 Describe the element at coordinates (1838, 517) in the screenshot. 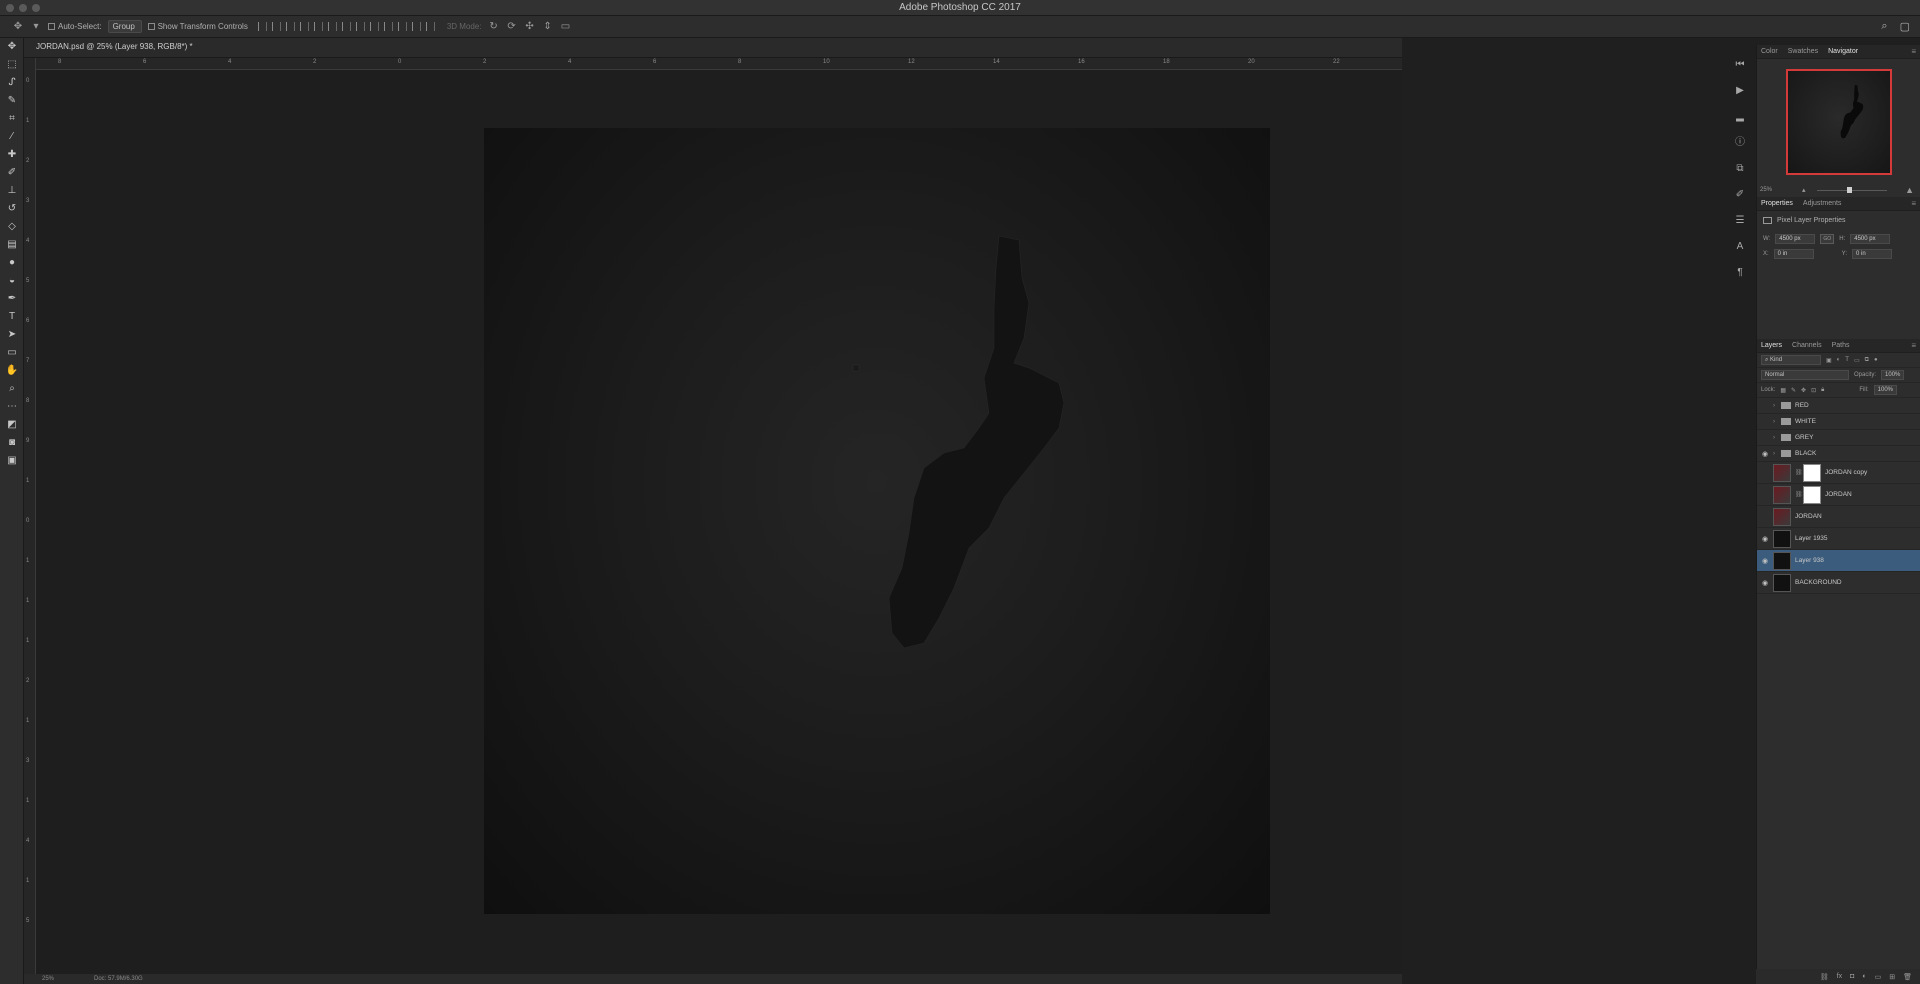

I see `layer-row: JORDAN` at that location.